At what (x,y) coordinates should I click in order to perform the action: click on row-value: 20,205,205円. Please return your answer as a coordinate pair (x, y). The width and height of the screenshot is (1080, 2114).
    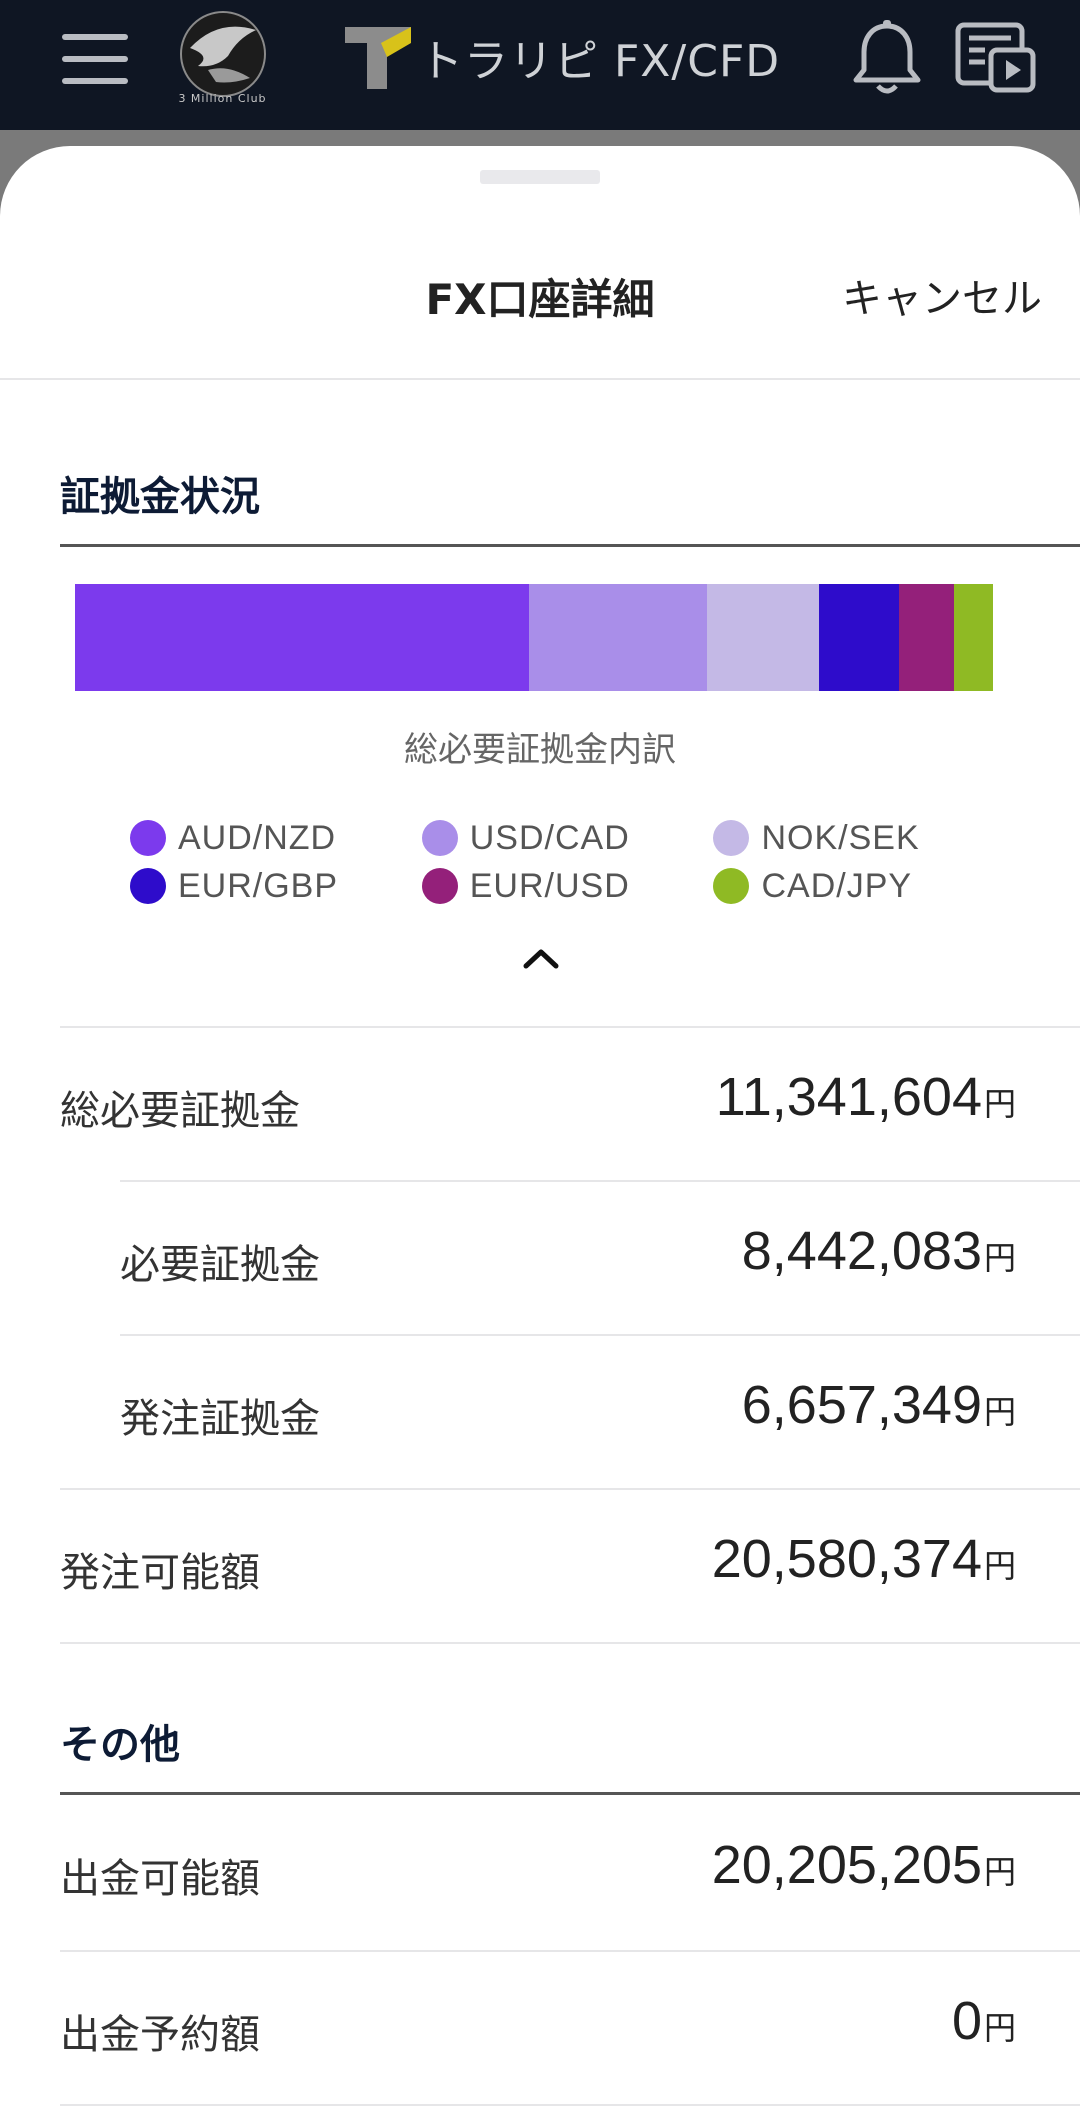
    Looking at the image, I should click on (864, 1865).